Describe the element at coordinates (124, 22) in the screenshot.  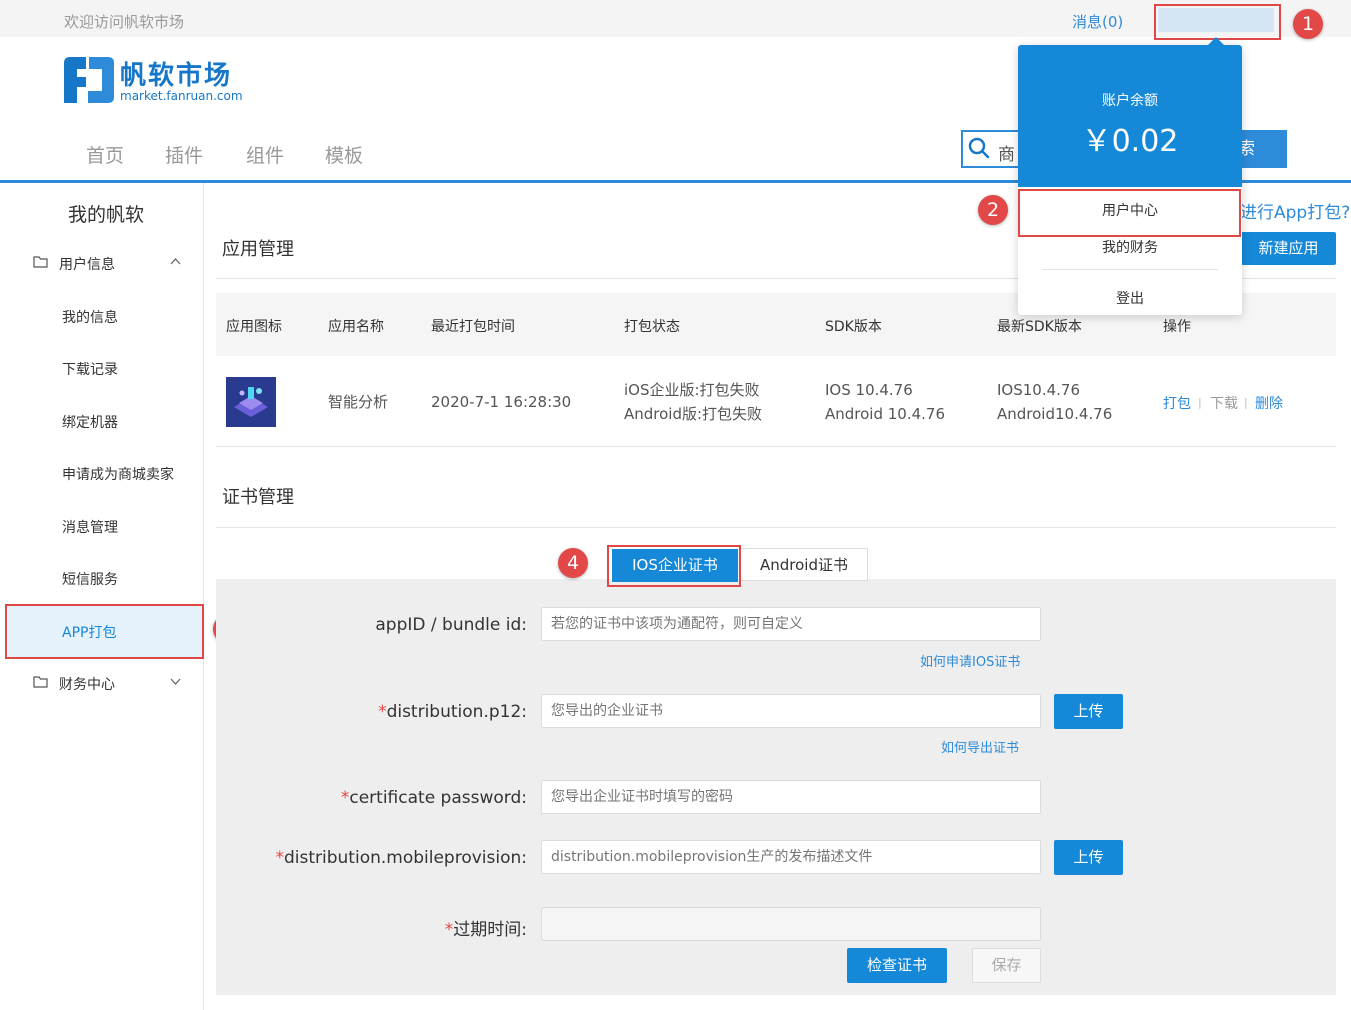
I see `welcome-text: 欢迎访问帆软市场` at that location.